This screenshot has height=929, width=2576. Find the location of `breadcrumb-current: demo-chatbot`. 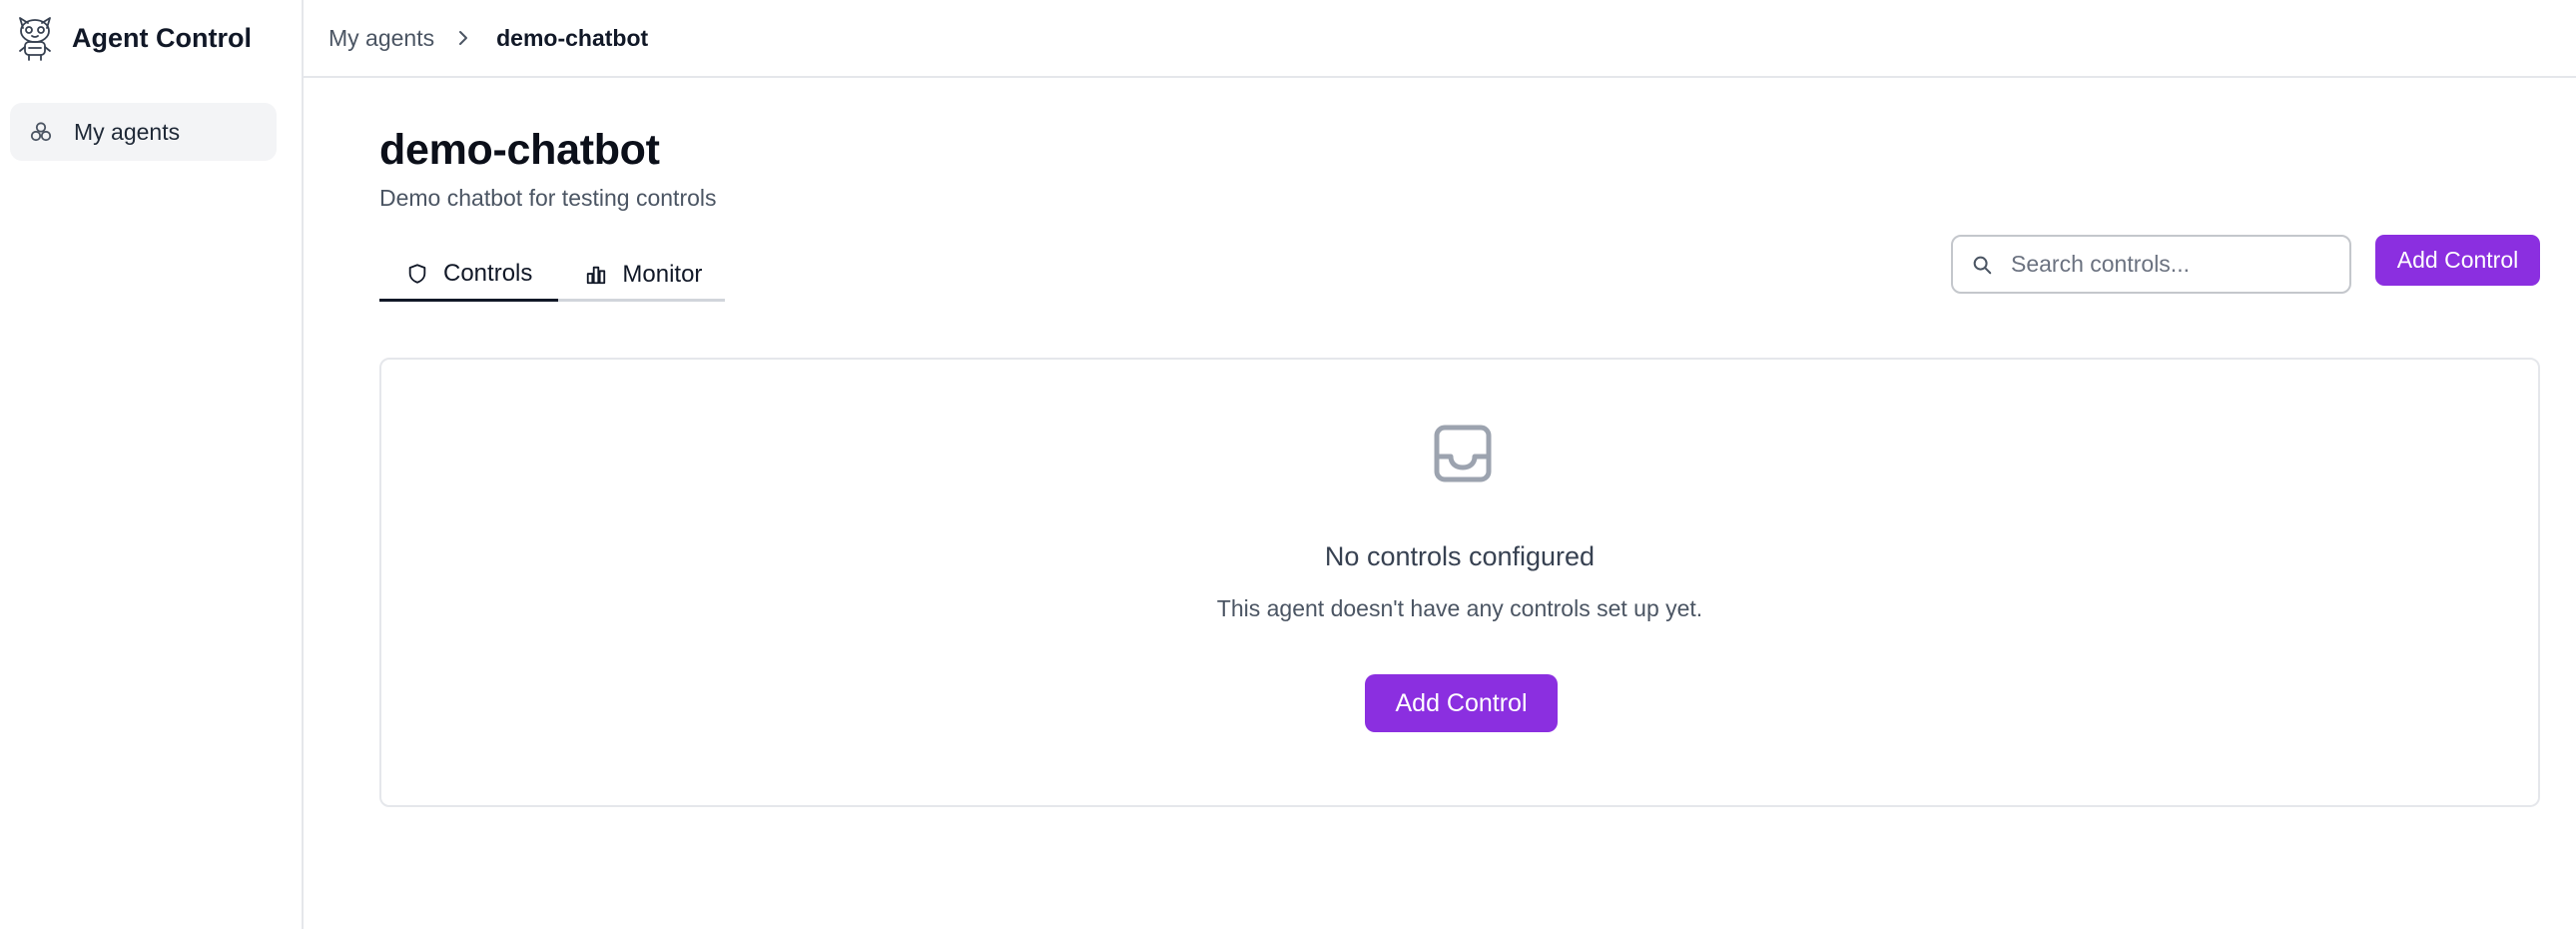

breadcrumb-current: demo-chatbot is located at coordinates (572, 37).